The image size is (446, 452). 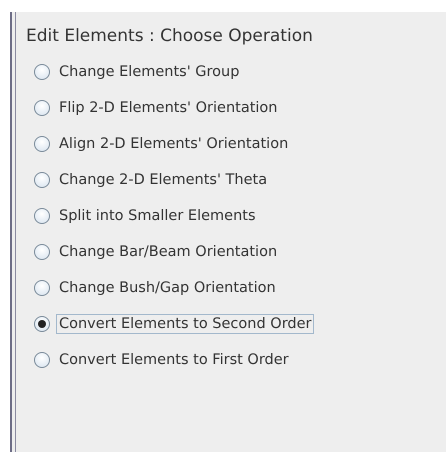 I want to click on option-label: Change Bar/Beam Orientation, so click(x=168, y=252).